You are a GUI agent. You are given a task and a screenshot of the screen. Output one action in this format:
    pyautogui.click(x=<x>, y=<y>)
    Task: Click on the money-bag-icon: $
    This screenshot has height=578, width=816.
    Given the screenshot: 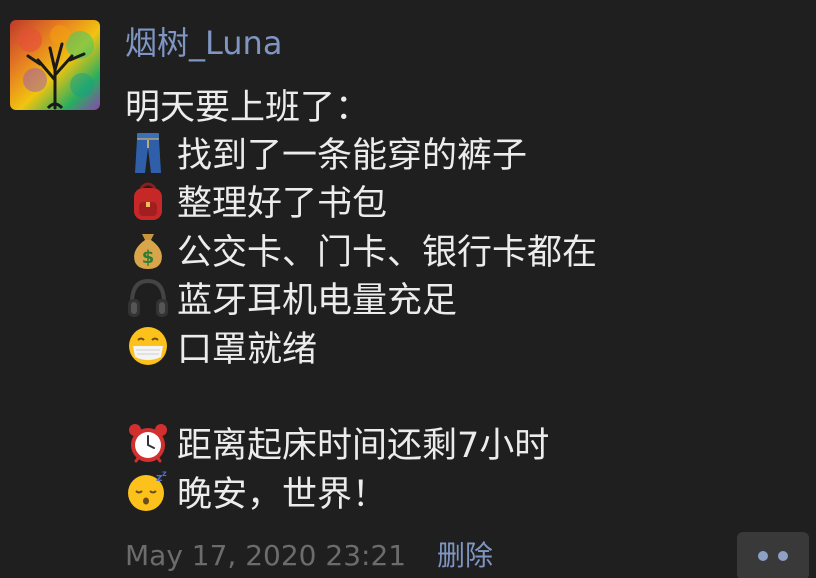 What is the action you would take?
    pyautogui.click(x=148, y=249)
    